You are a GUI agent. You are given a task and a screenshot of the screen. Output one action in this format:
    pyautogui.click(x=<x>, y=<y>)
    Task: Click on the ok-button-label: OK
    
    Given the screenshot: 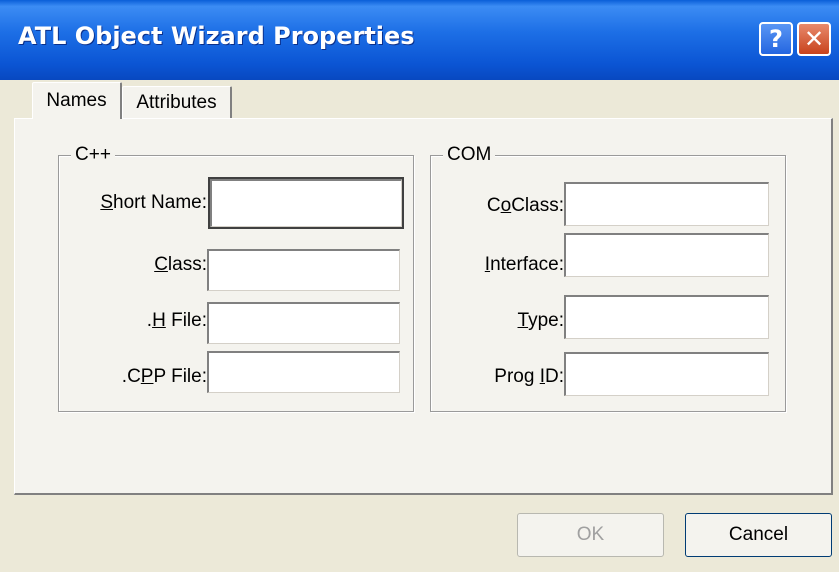 What is the action you would take?
    pyautogui.click(x=590, y=534)
    